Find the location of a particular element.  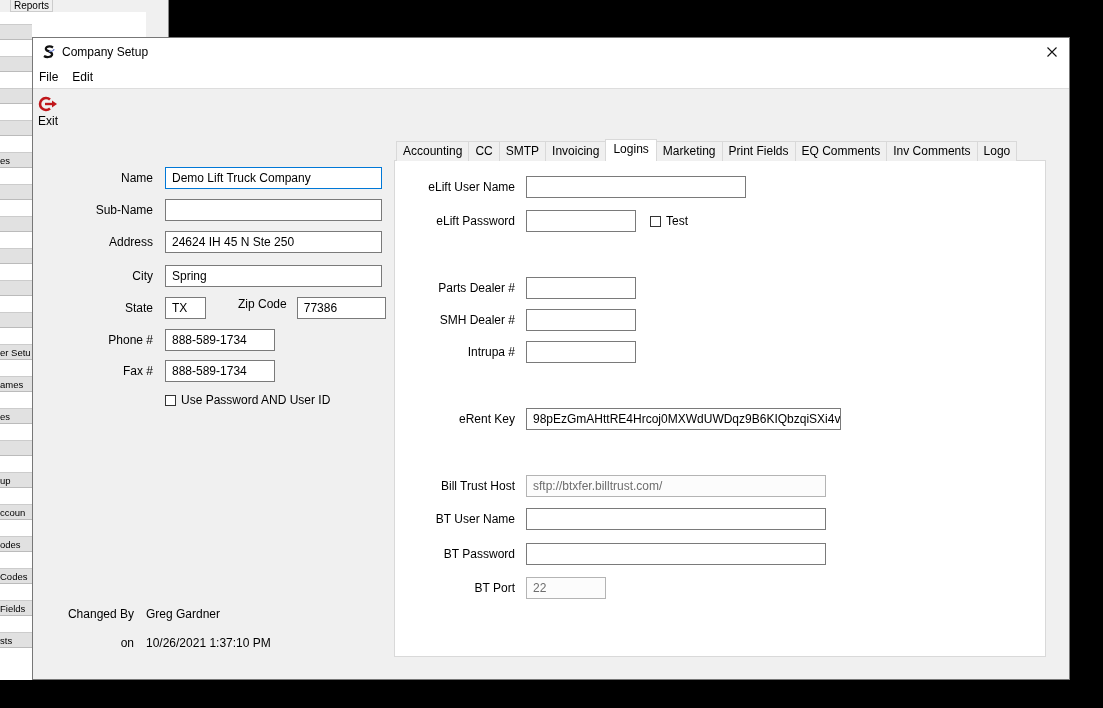

tab: Accounting is located at coordinates (433, 151).